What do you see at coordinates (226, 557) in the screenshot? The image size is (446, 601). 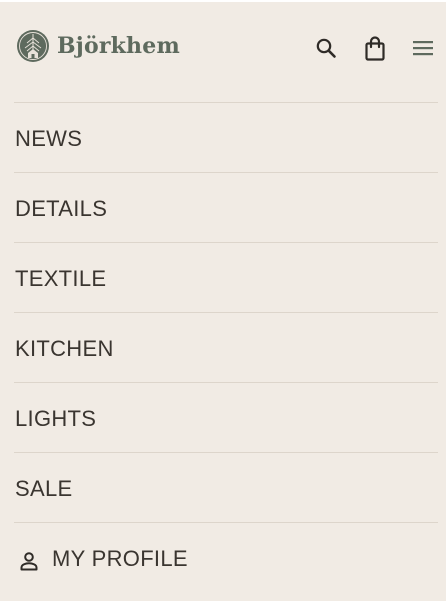 I see `nav-item-my-profile: MY PROFILE` at bounding box center [226, 557].